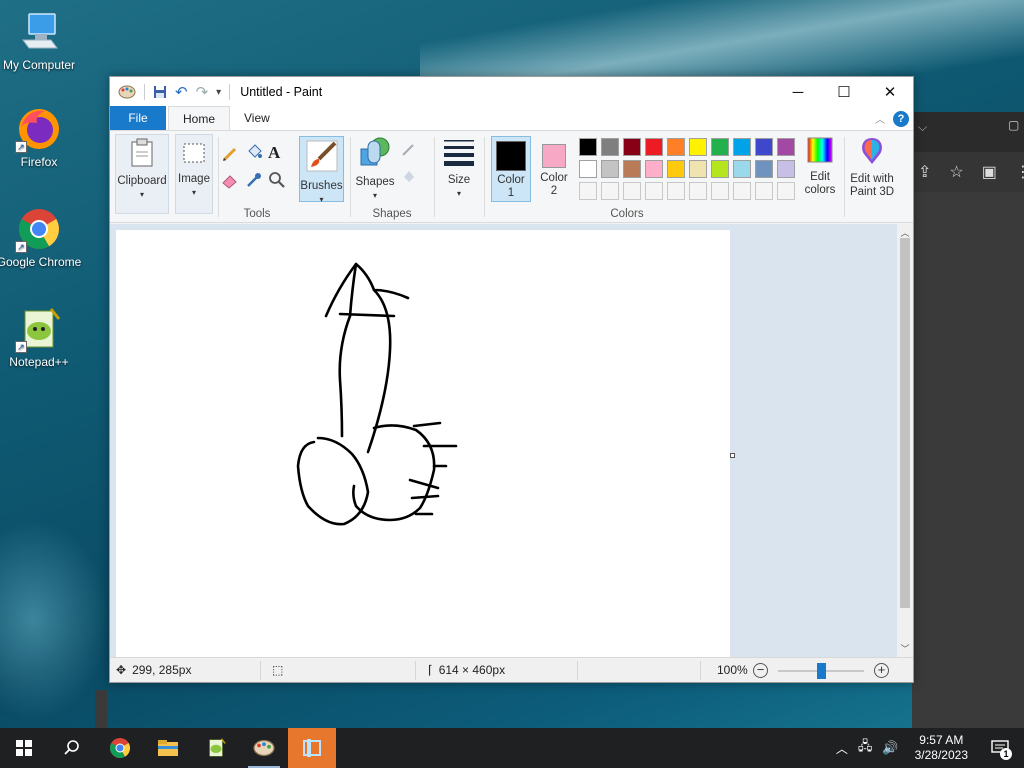 This screenshot has height=768, width=1024. I want to click on share-icon: ⇪, so click(924, 172).